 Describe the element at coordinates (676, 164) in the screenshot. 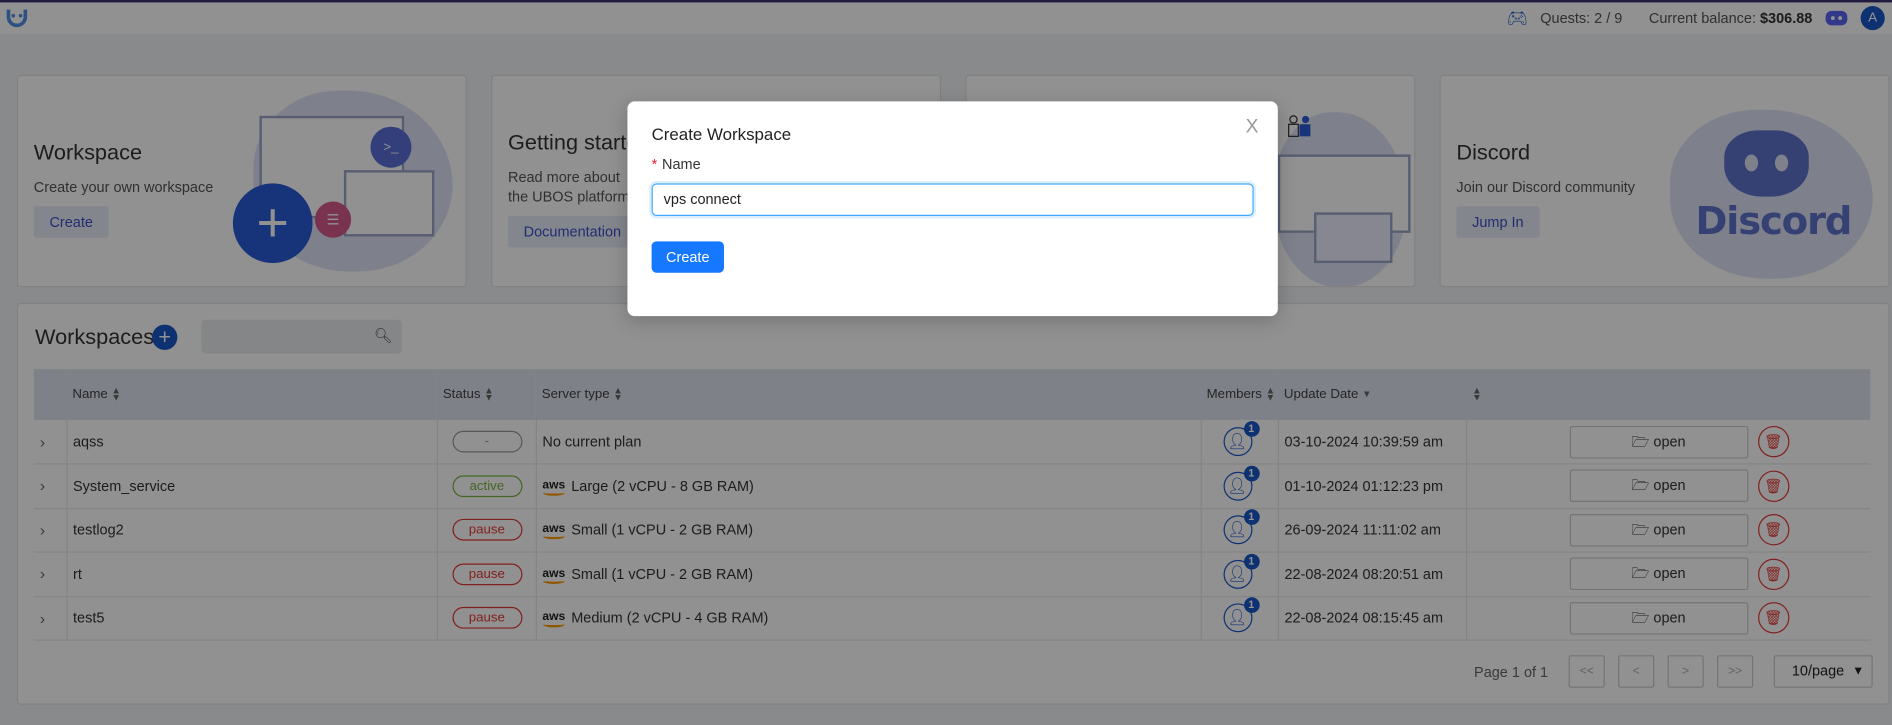

I see `name-label: * Name` at that location.